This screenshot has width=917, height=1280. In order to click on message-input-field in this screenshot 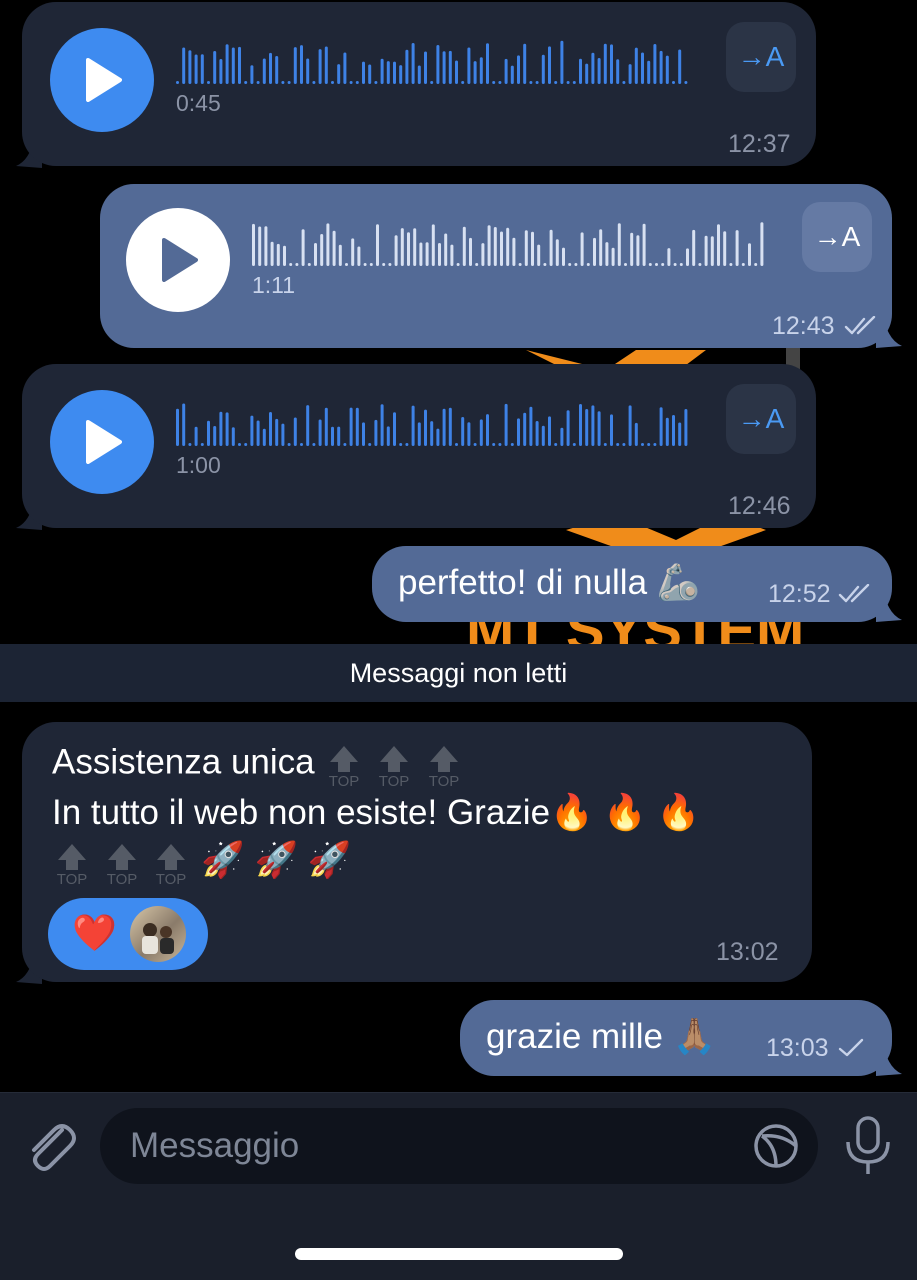, I will do `click(459, 1146)`.